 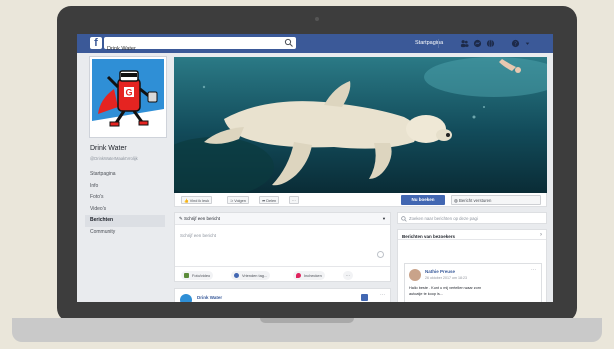 What do you see at coordinates (315, 44) in the screenshot?
I see `top-bar: f Startpagina ?` at bounding box center [315, 44].